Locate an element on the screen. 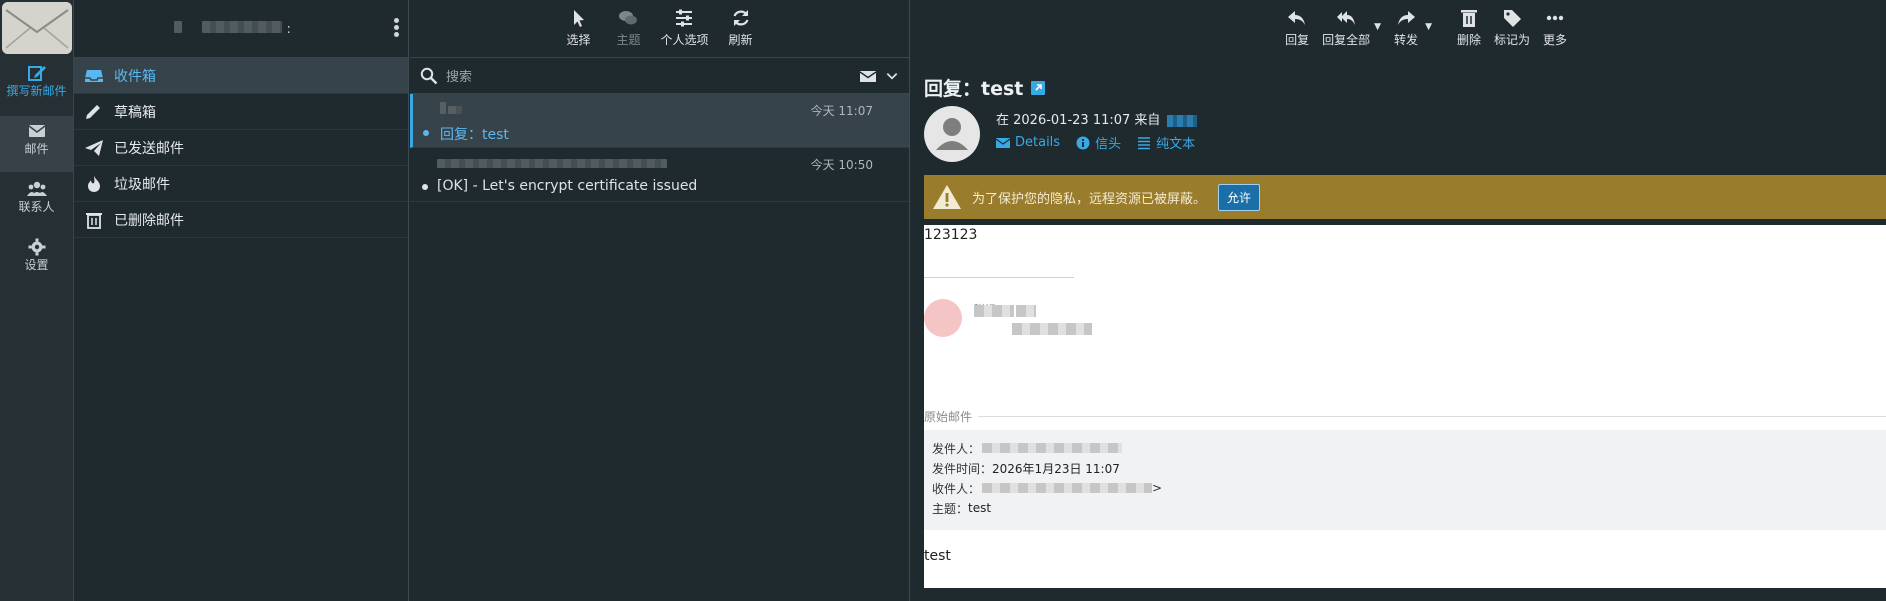 The height and width of the screenshot is (601, 1886). sliders-icon is located at coordinates (684, 18).